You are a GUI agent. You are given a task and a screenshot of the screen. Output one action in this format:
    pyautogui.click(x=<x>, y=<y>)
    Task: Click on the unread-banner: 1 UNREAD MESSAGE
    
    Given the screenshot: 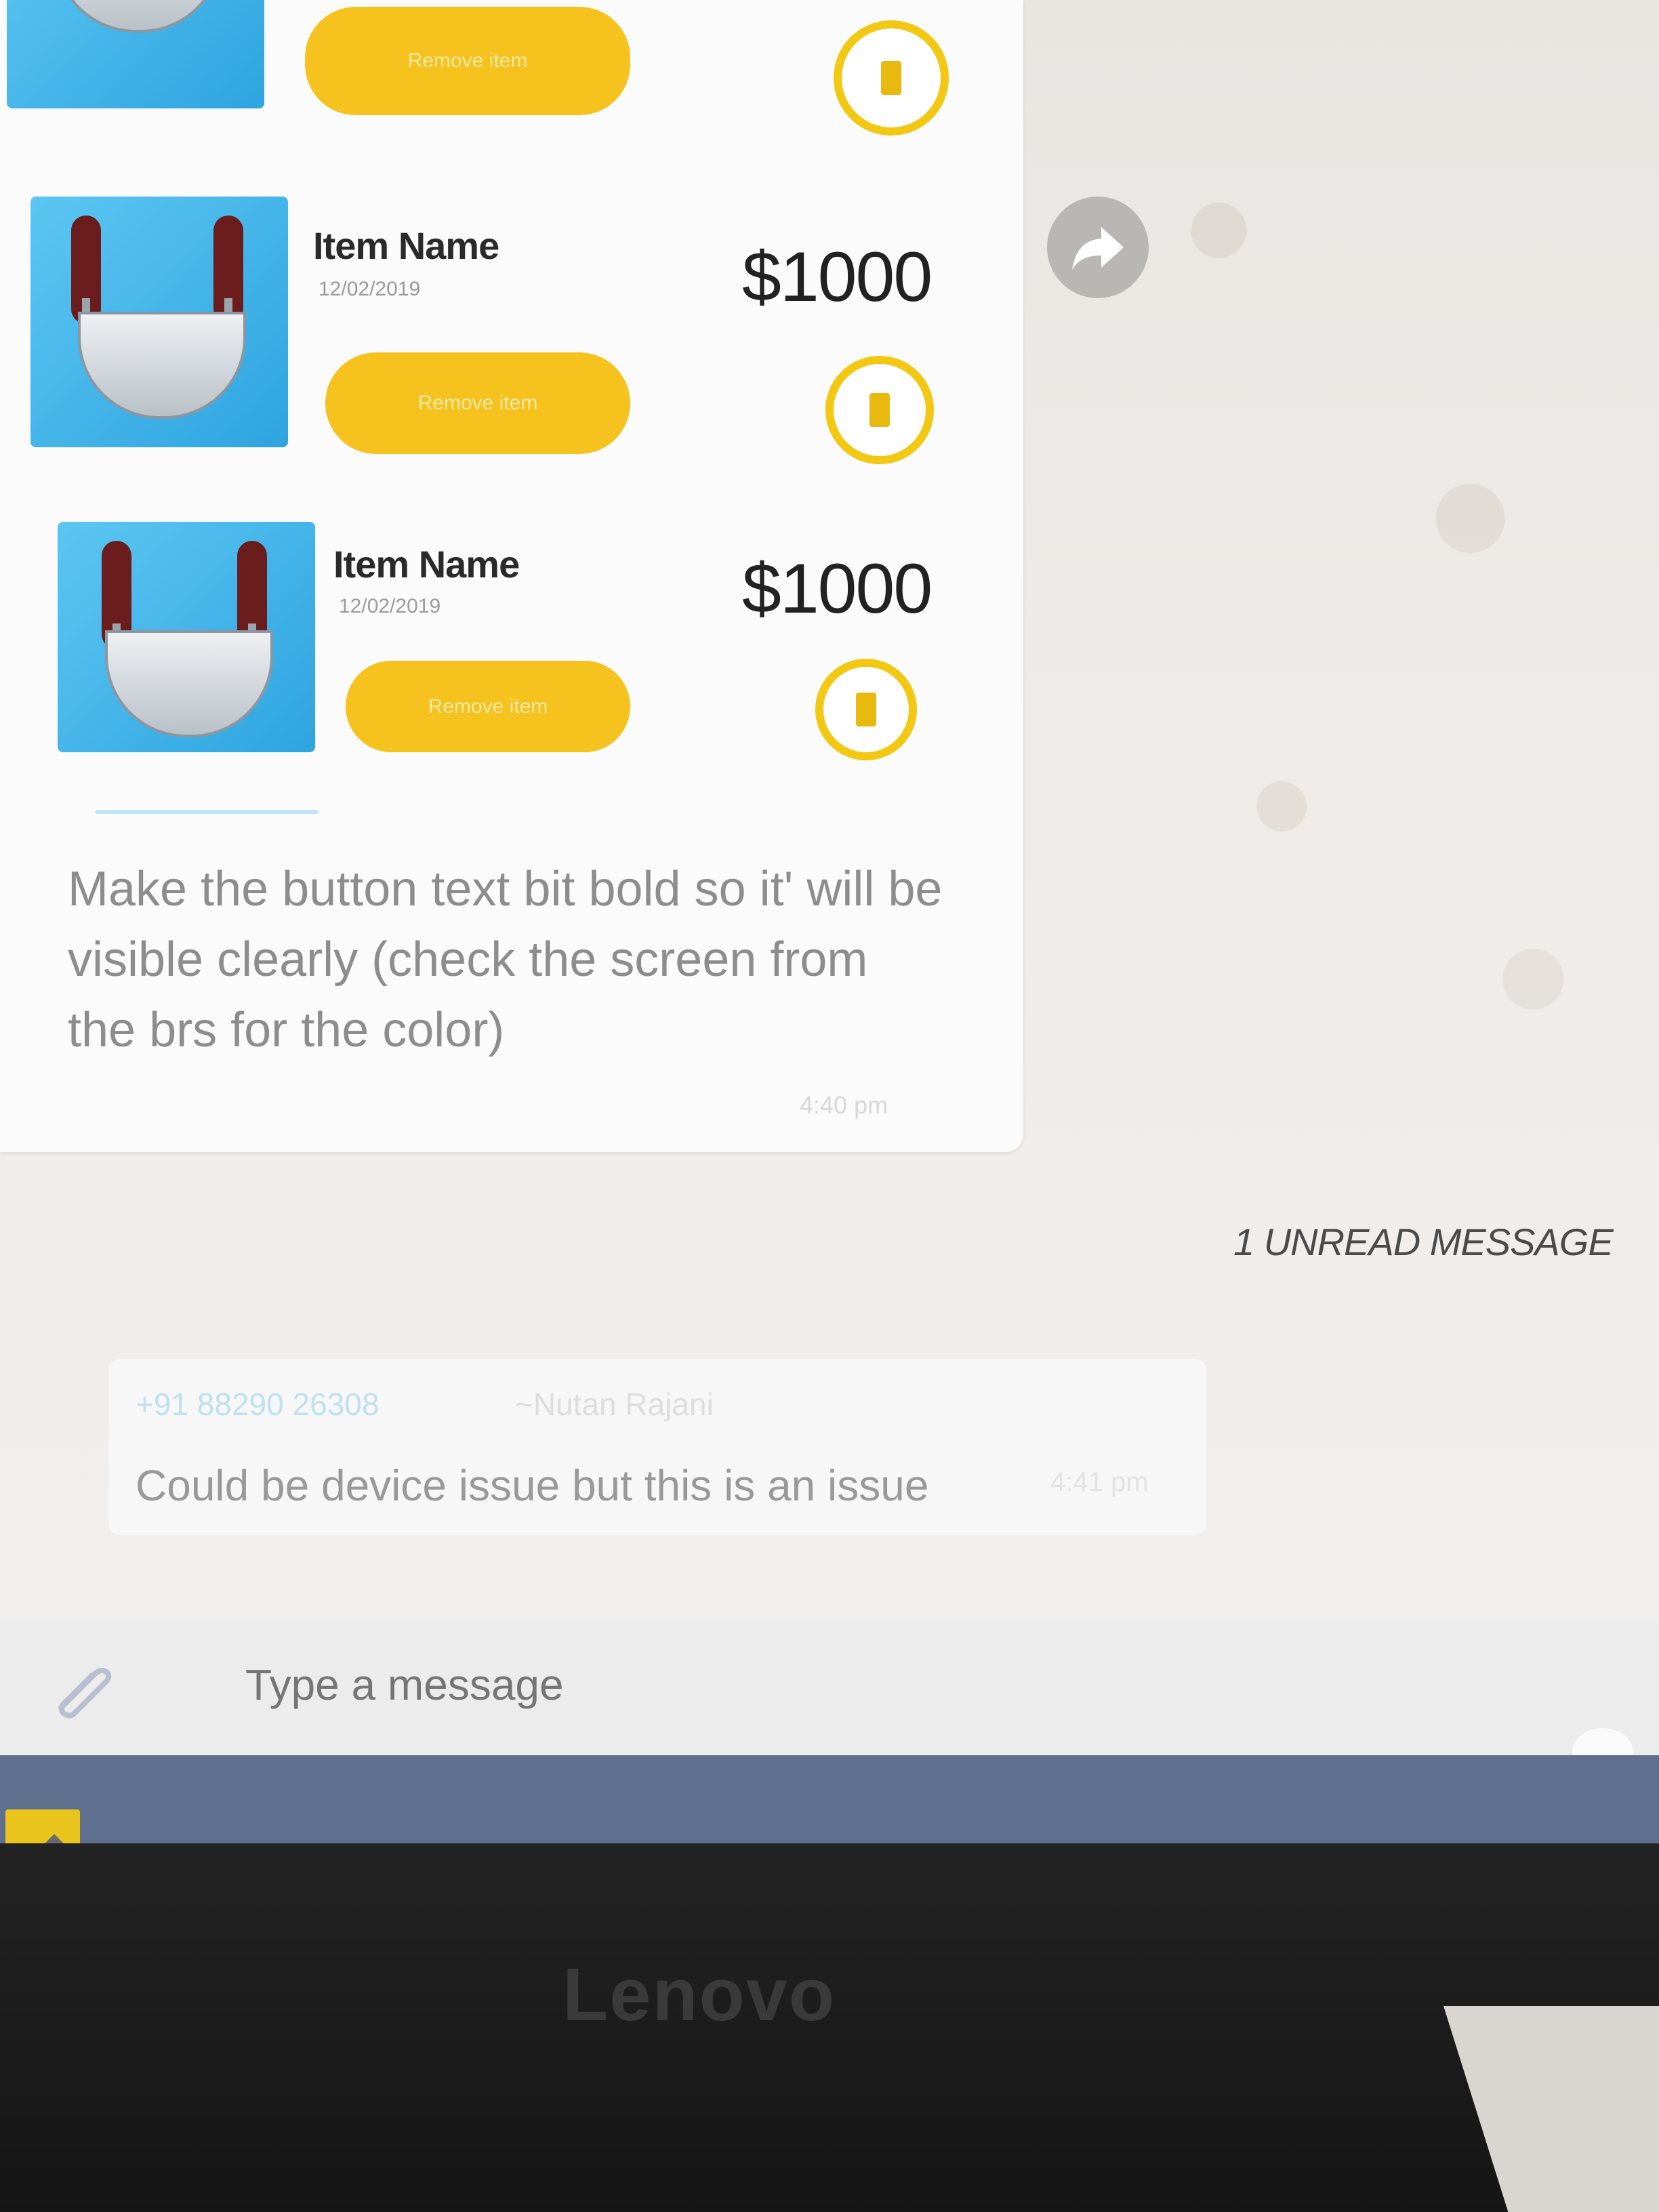 What is the action you would take?
    pyautogui.click(x=1423, y=1242)
    